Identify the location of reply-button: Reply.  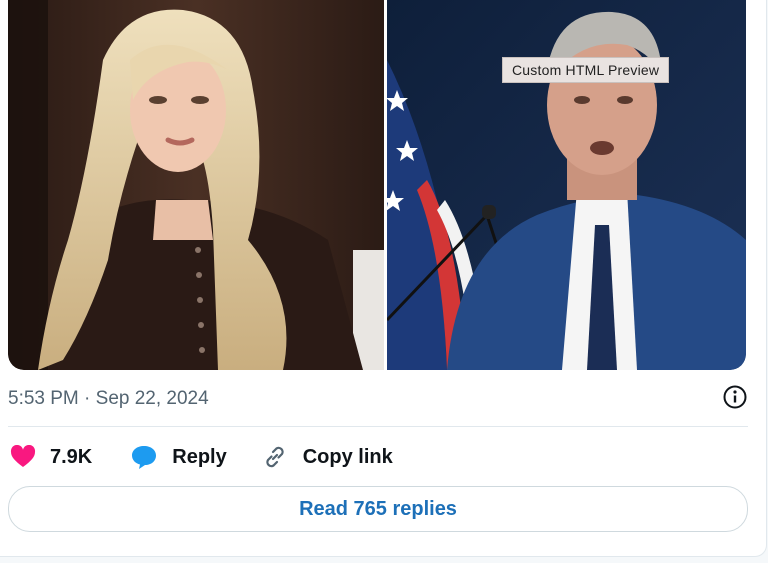
(178, 457).